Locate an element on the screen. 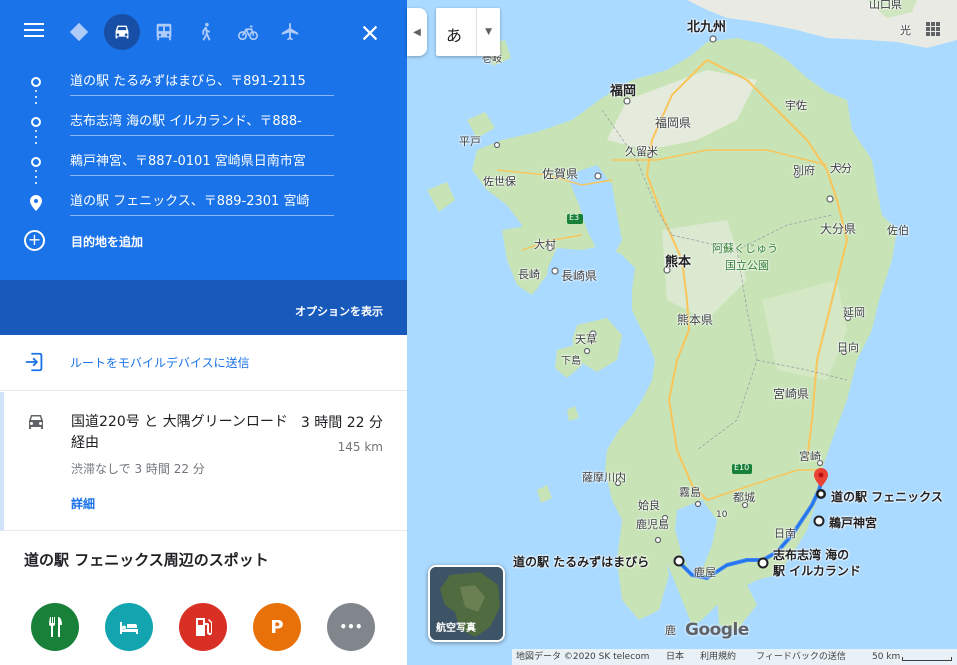 This screenshot has width=957, height=665. send-to-device-icon is located at coordinates (34, 362).